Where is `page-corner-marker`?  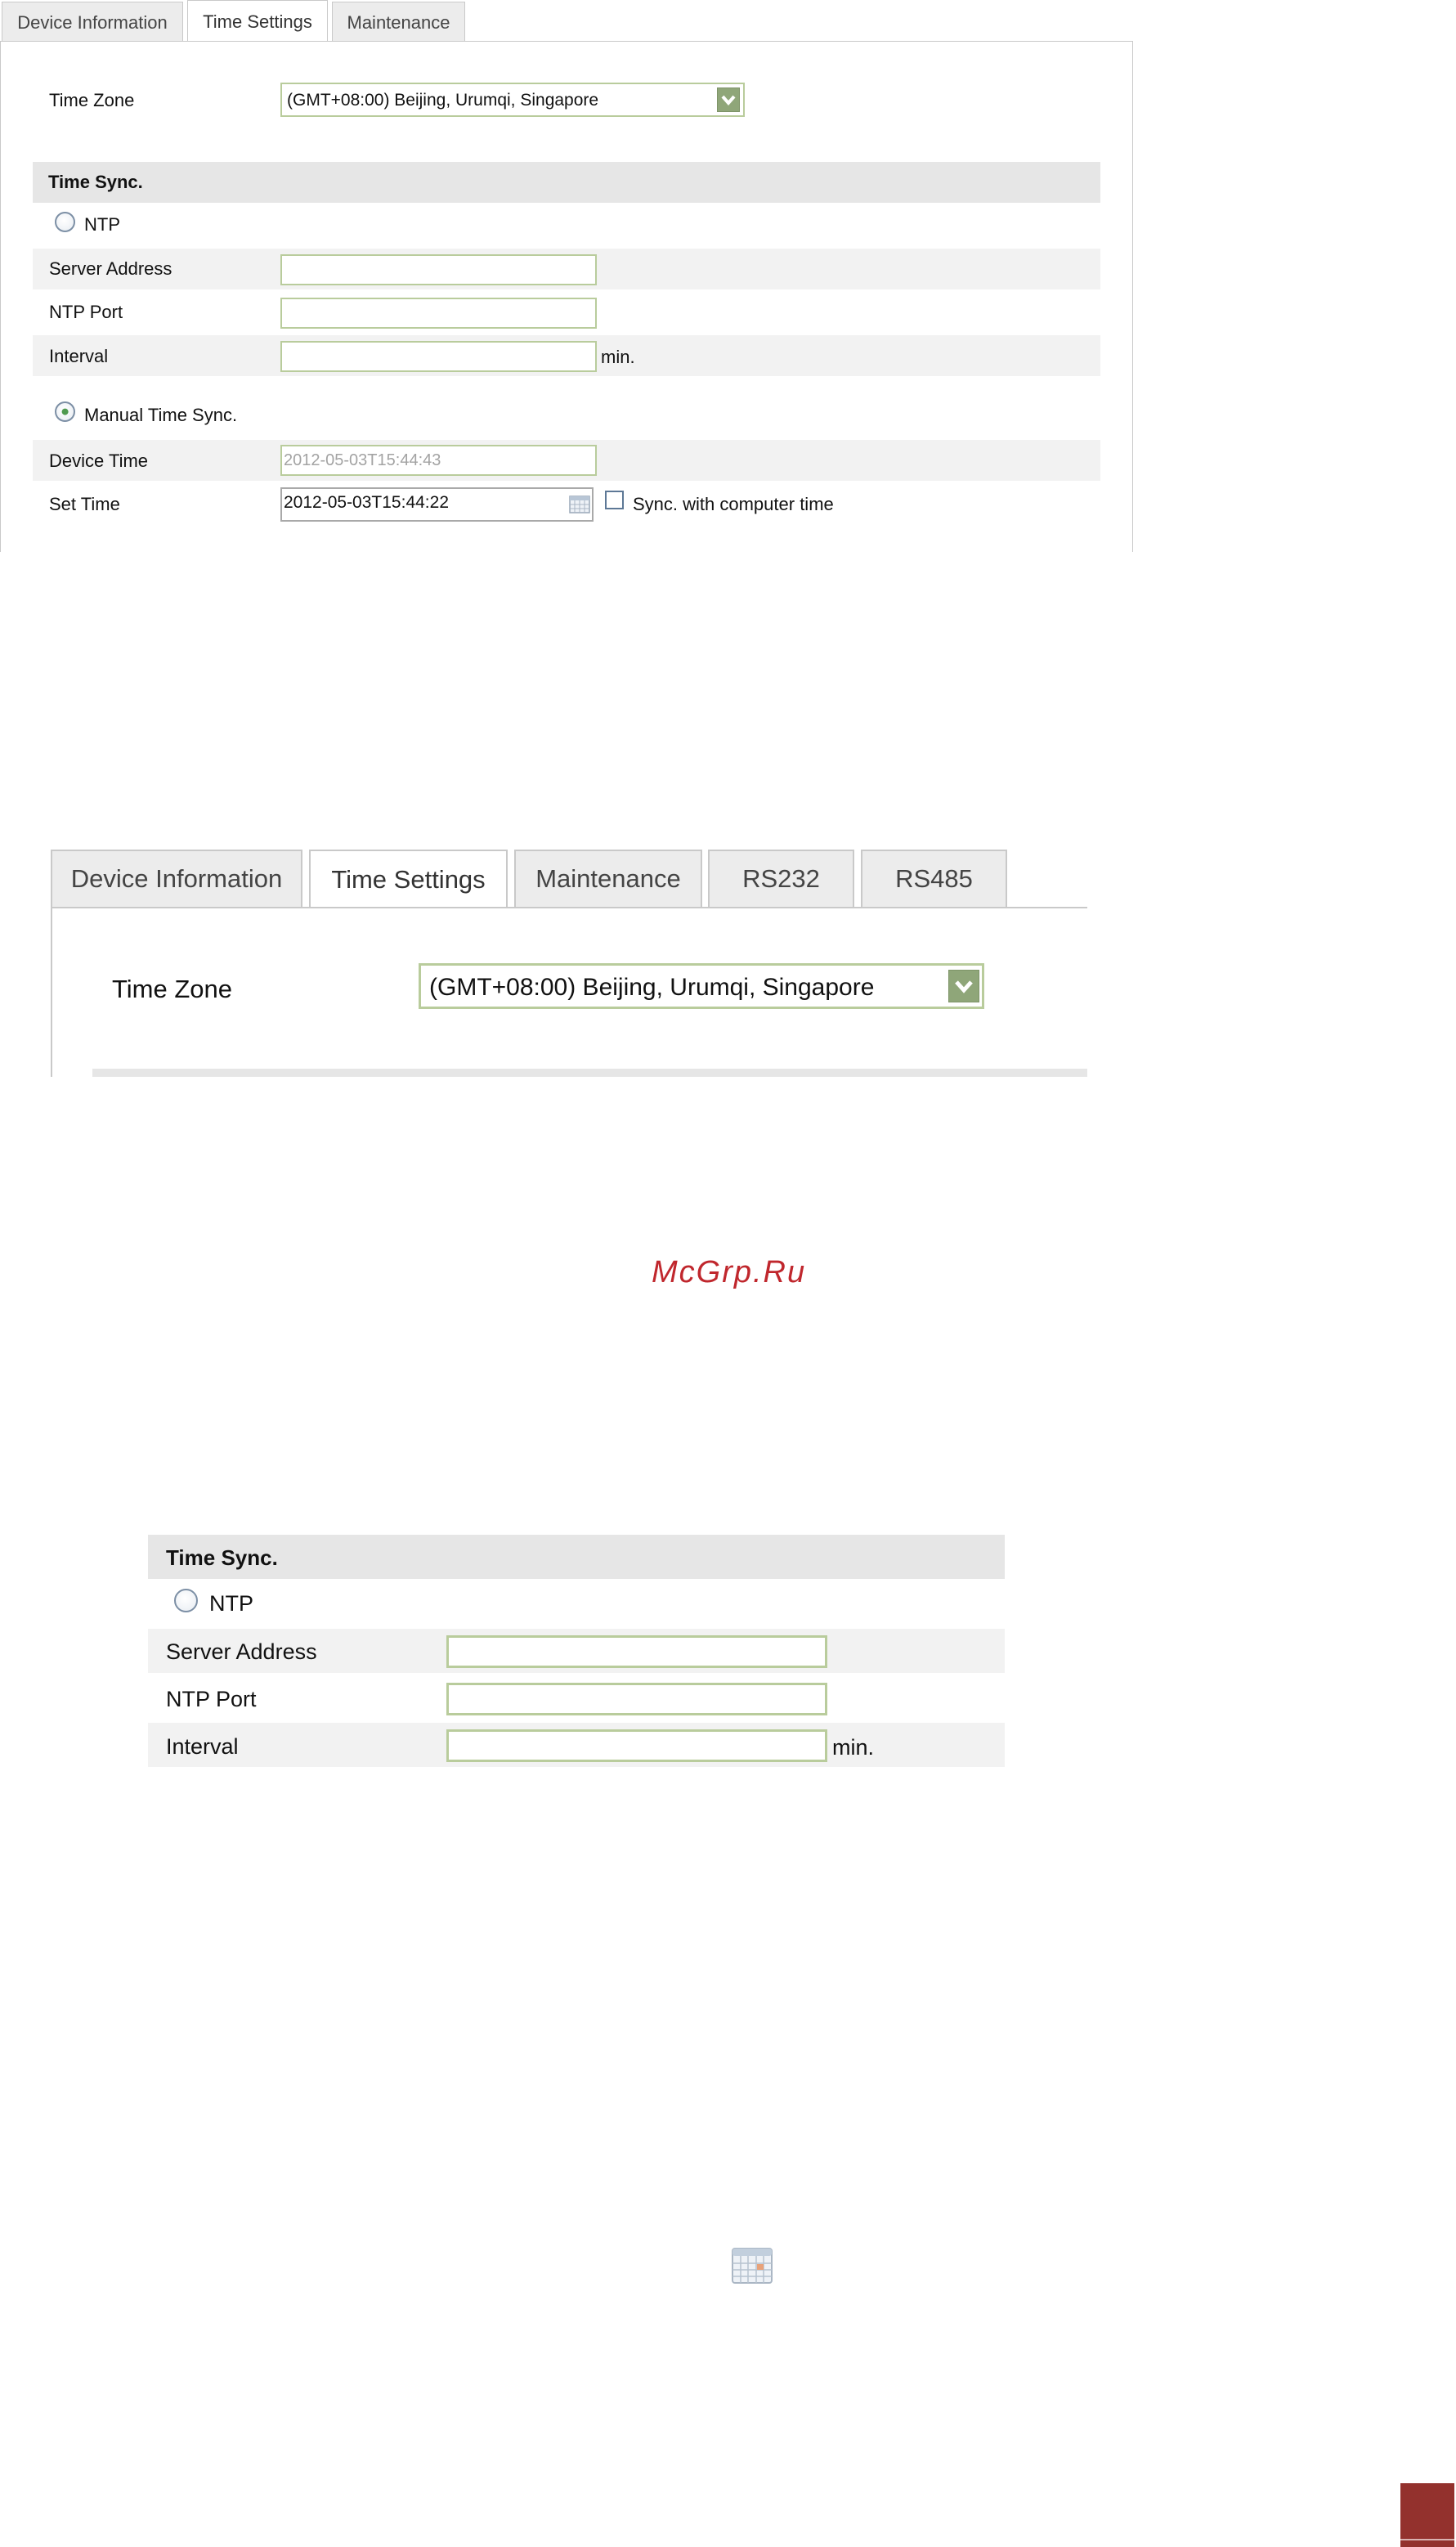
page-corner-marker is located at coordinates (1427, 2515).